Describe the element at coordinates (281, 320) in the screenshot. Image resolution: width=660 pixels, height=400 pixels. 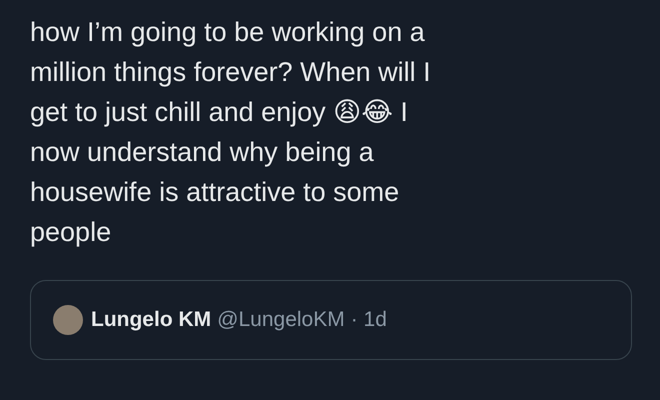
I see `author-handle: @LungeloKM` at that location.